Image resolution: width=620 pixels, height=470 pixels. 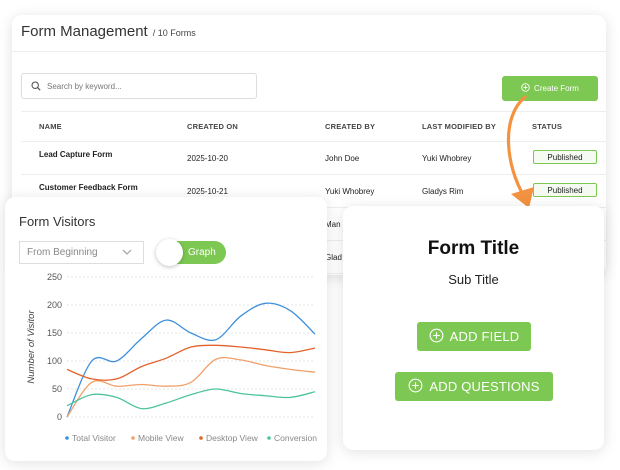 I want to click on add-field-button: ADD FIELD, so click(x=474, y=336).